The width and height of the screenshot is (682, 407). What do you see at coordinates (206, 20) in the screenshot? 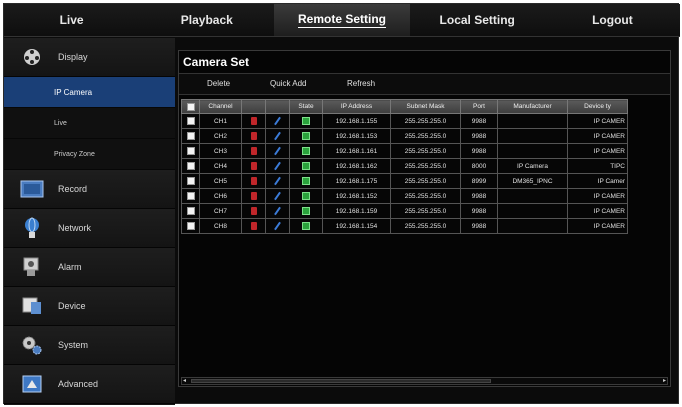
I see `tab-playback: Playback` at bounding box center [206, 20].